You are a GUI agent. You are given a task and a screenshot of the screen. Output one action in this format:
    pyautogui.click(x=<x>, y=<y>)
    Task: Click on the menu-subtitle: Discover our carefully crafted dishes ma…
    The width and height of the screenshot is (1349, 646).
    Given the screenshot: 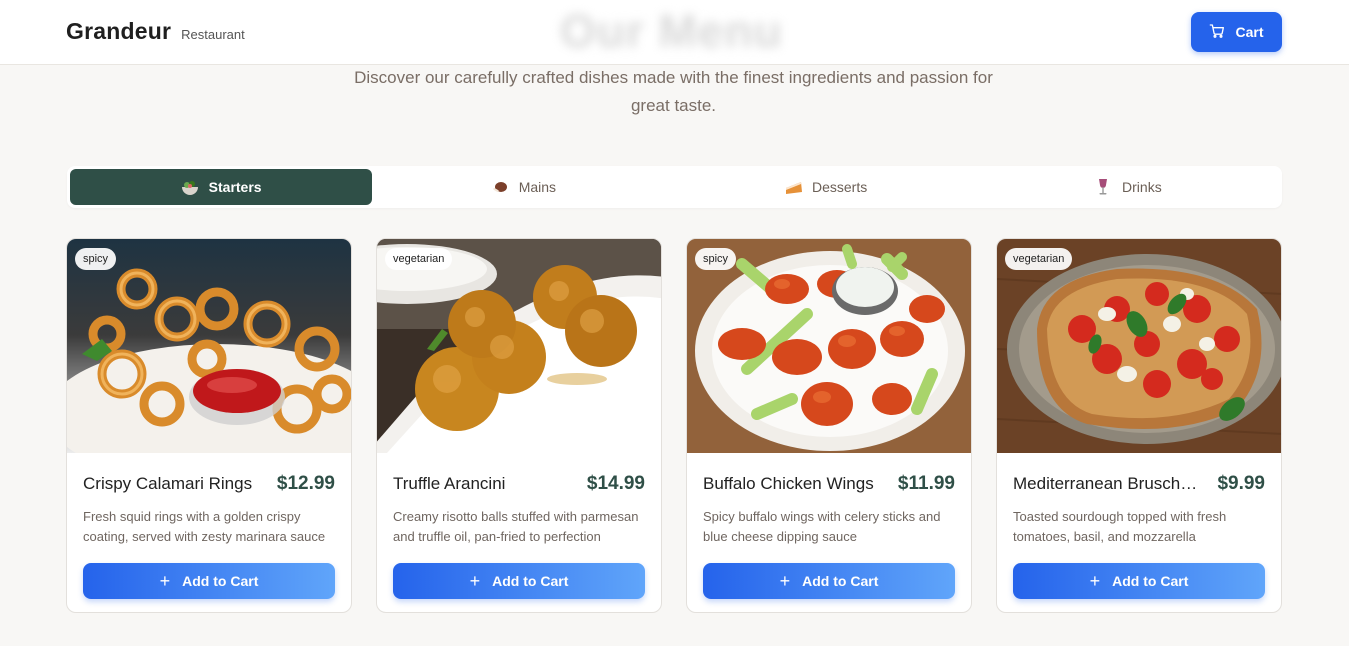 What is the action you would take?
    pyautogui.click(x=673, y=91)
    